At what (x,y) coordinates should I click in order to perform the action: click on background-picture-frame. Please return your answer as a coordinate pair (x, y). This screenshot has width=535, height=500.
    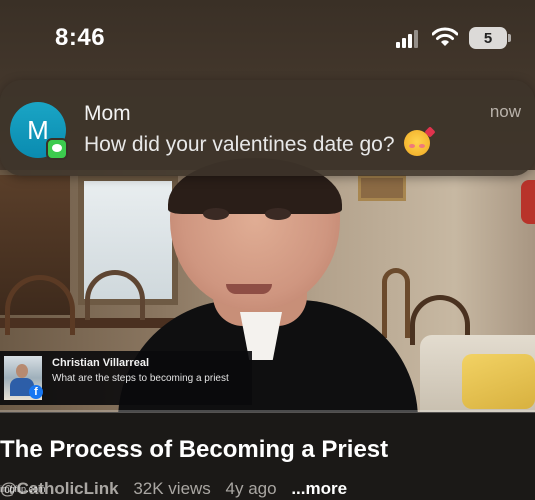
    Looking at the image, I should click on (382, 188).